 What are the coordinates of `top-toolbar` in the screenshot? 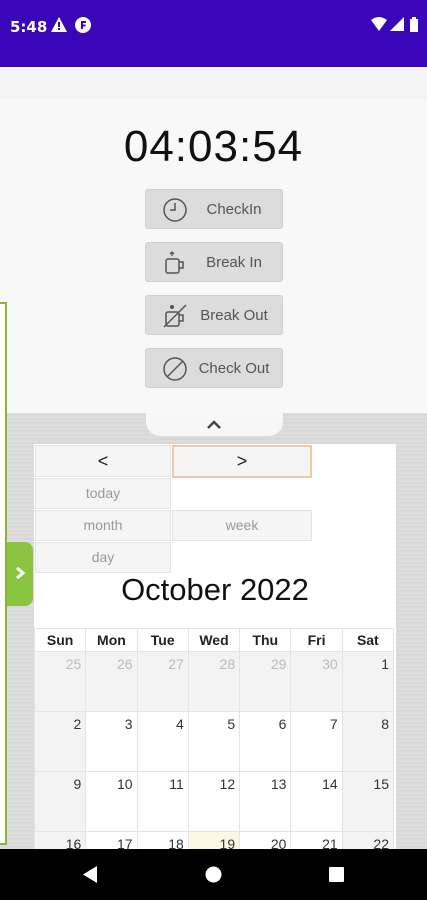 It's located at (213, 83).